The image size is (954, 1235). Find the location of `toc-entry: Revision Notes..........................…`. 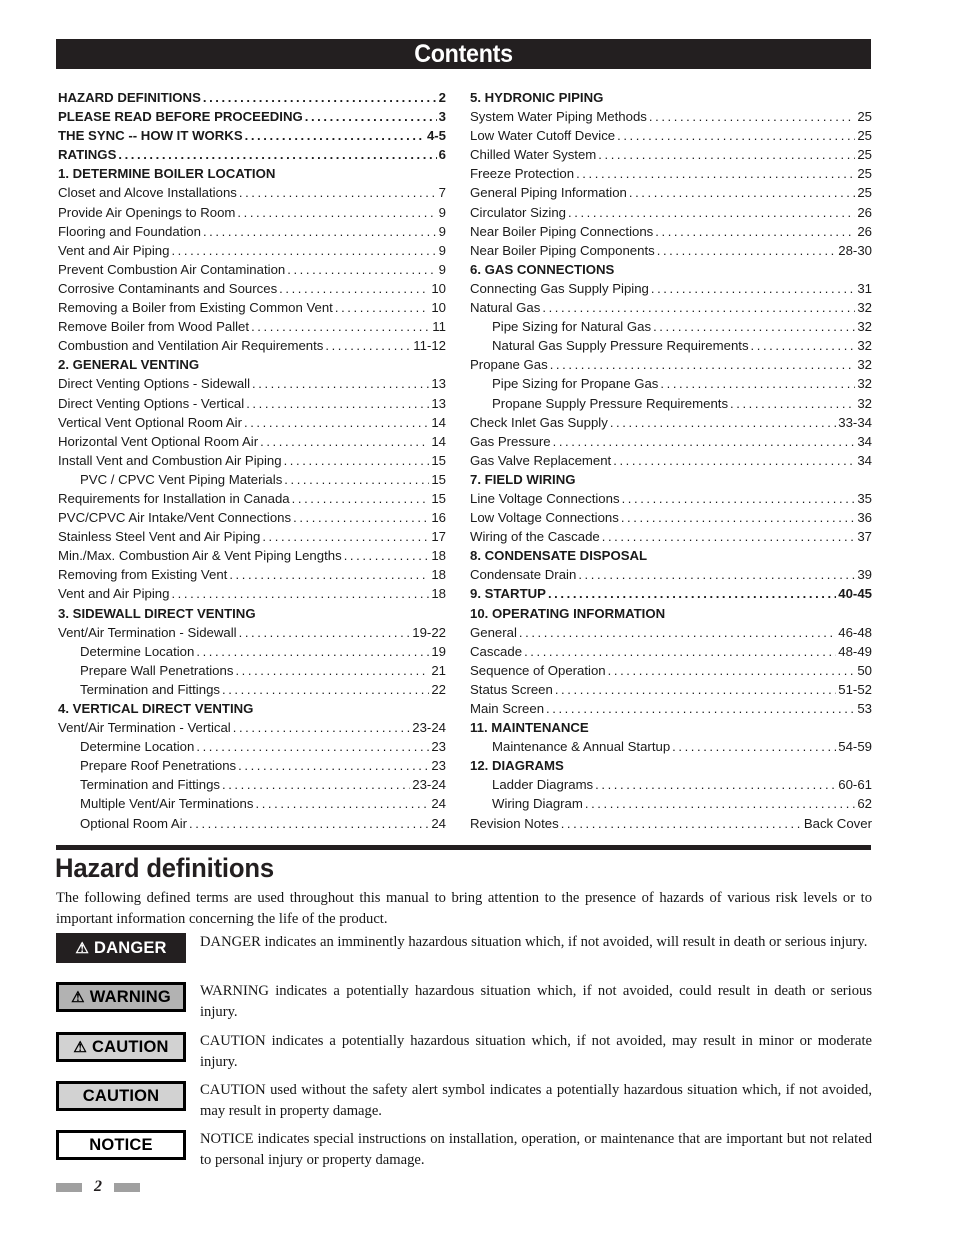

toc-entry: Revision Notes..........................… is located at coordinates (671, 823).